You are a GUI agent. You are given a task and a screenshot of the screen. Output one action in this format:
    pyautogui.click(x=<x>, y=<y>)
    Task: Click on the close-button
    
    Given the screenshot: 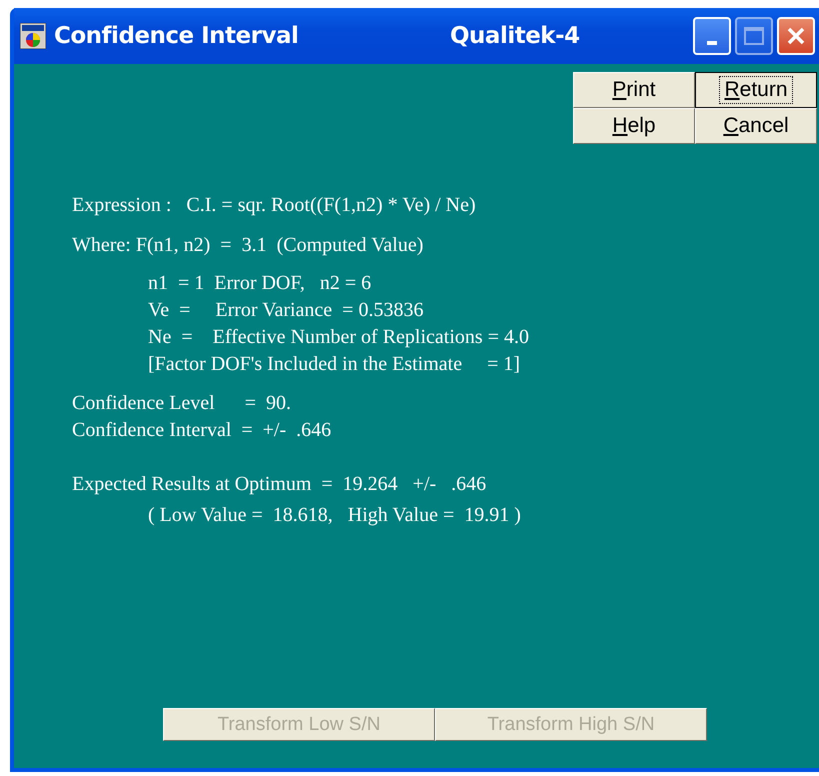 What is the action you would take?
    pyautogui.click(x=796, y=36)
    